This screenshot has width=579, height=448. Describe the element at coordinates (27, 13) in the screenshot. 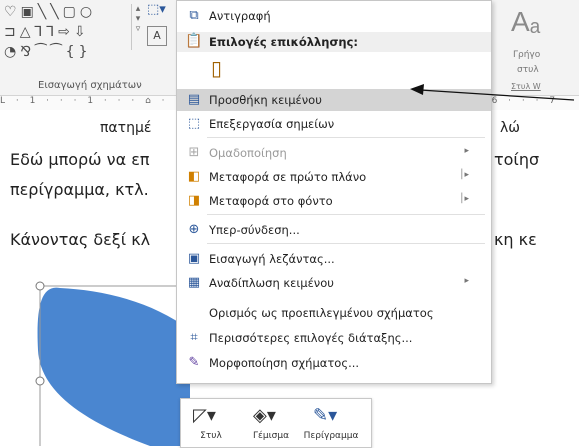

I see `shape-item: ▣` at that location.